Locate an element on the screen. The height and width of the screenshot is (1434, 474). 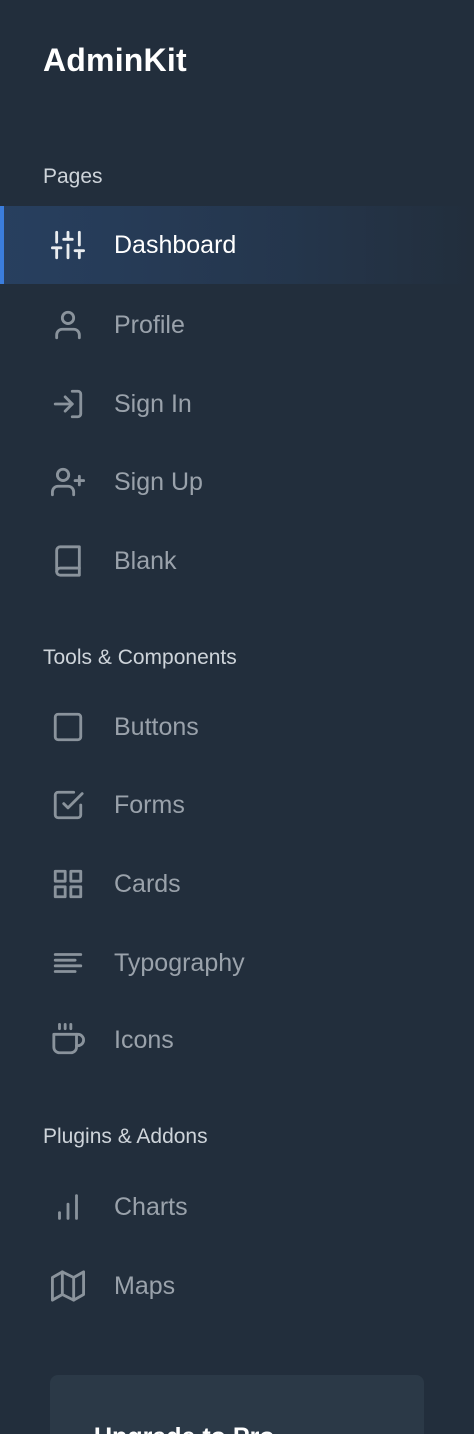
sidebar-item-label: Icons is located at coordinates (144, 1040).